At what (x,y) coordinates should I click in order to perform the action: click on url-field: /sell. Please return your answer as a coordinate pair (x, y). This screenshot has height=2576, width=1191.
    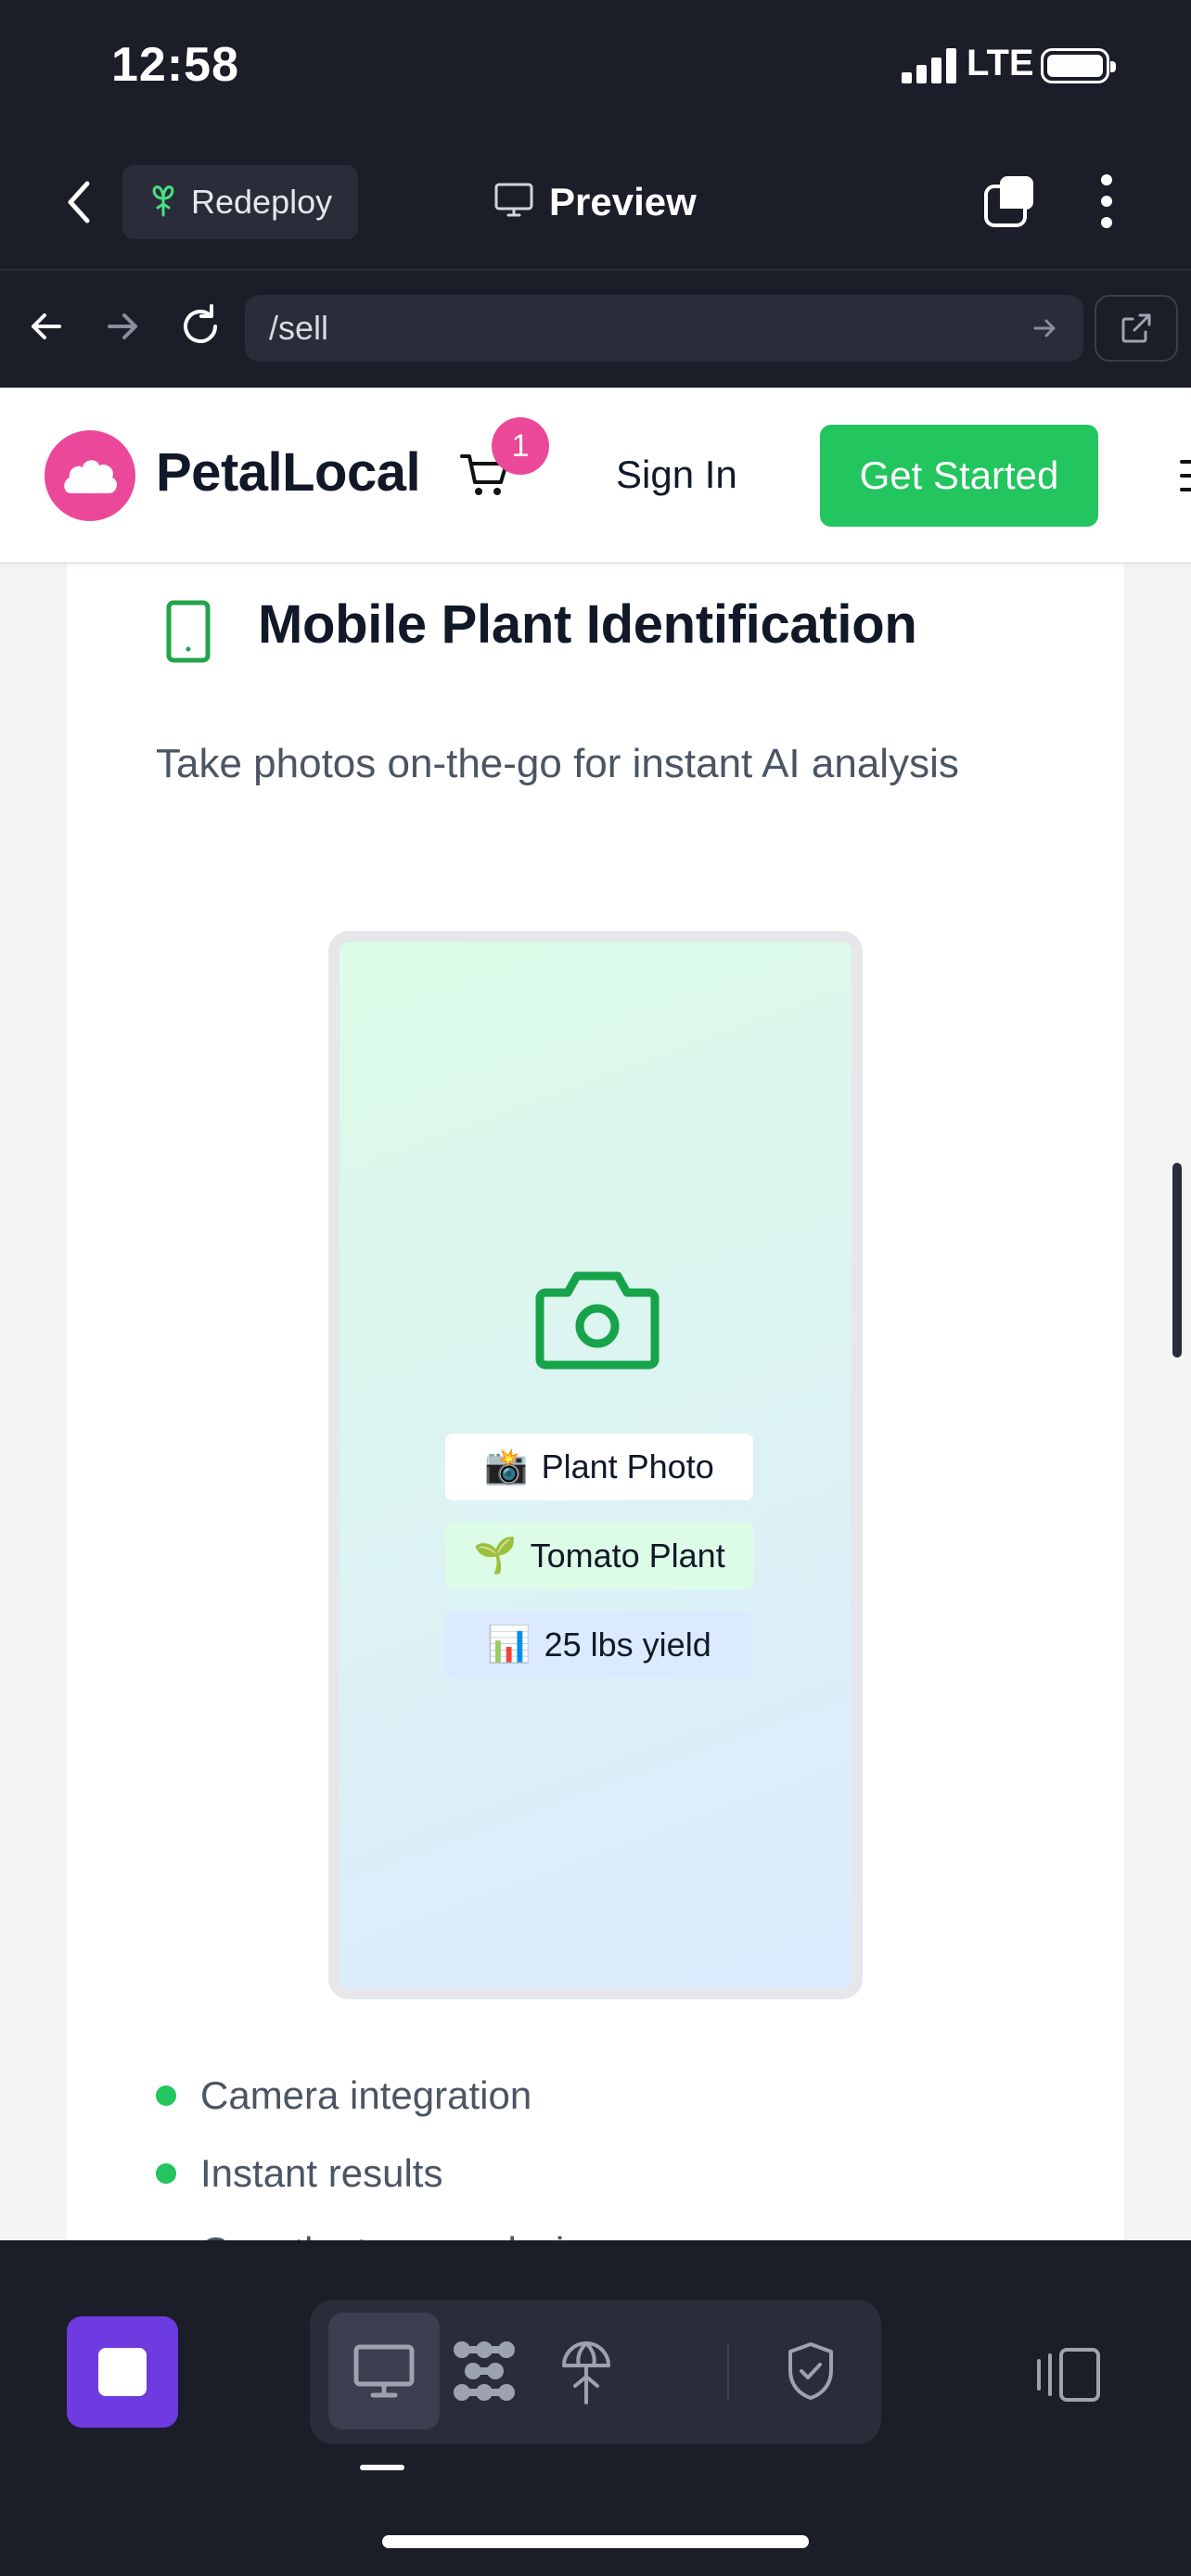
    Looking at the image, I should click on (664, 328).